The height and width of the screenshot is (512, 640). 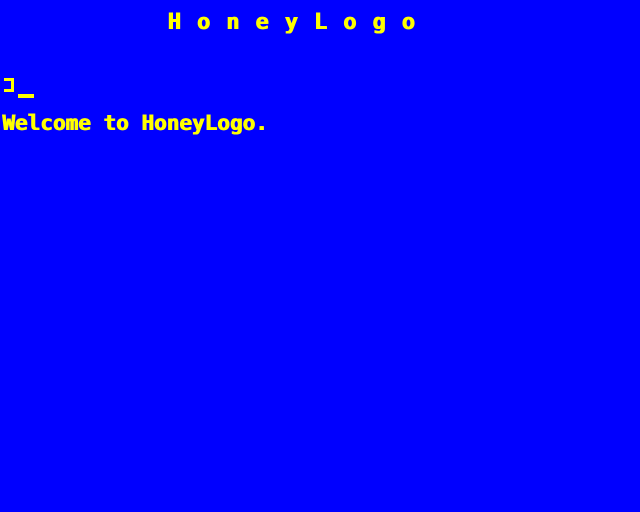 What do you see at coordinates (135, 123) in the screenshot?
I see `welcome-message: Welcome to HoneyLogo.` at bounding box center [135, 123].